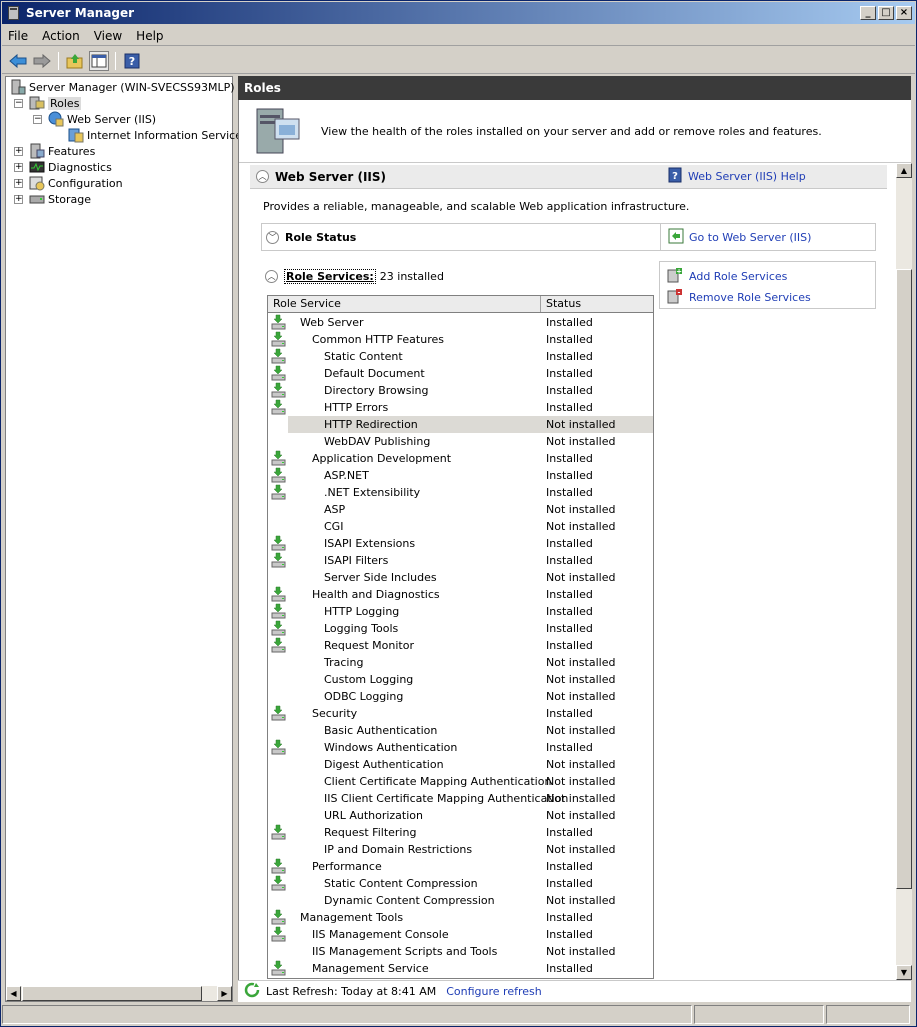  What do you see at coordinates (460, 560) in the screenshot?
I see `table-row: ISAPI Filters Installed` at bounding box center [460, 560].